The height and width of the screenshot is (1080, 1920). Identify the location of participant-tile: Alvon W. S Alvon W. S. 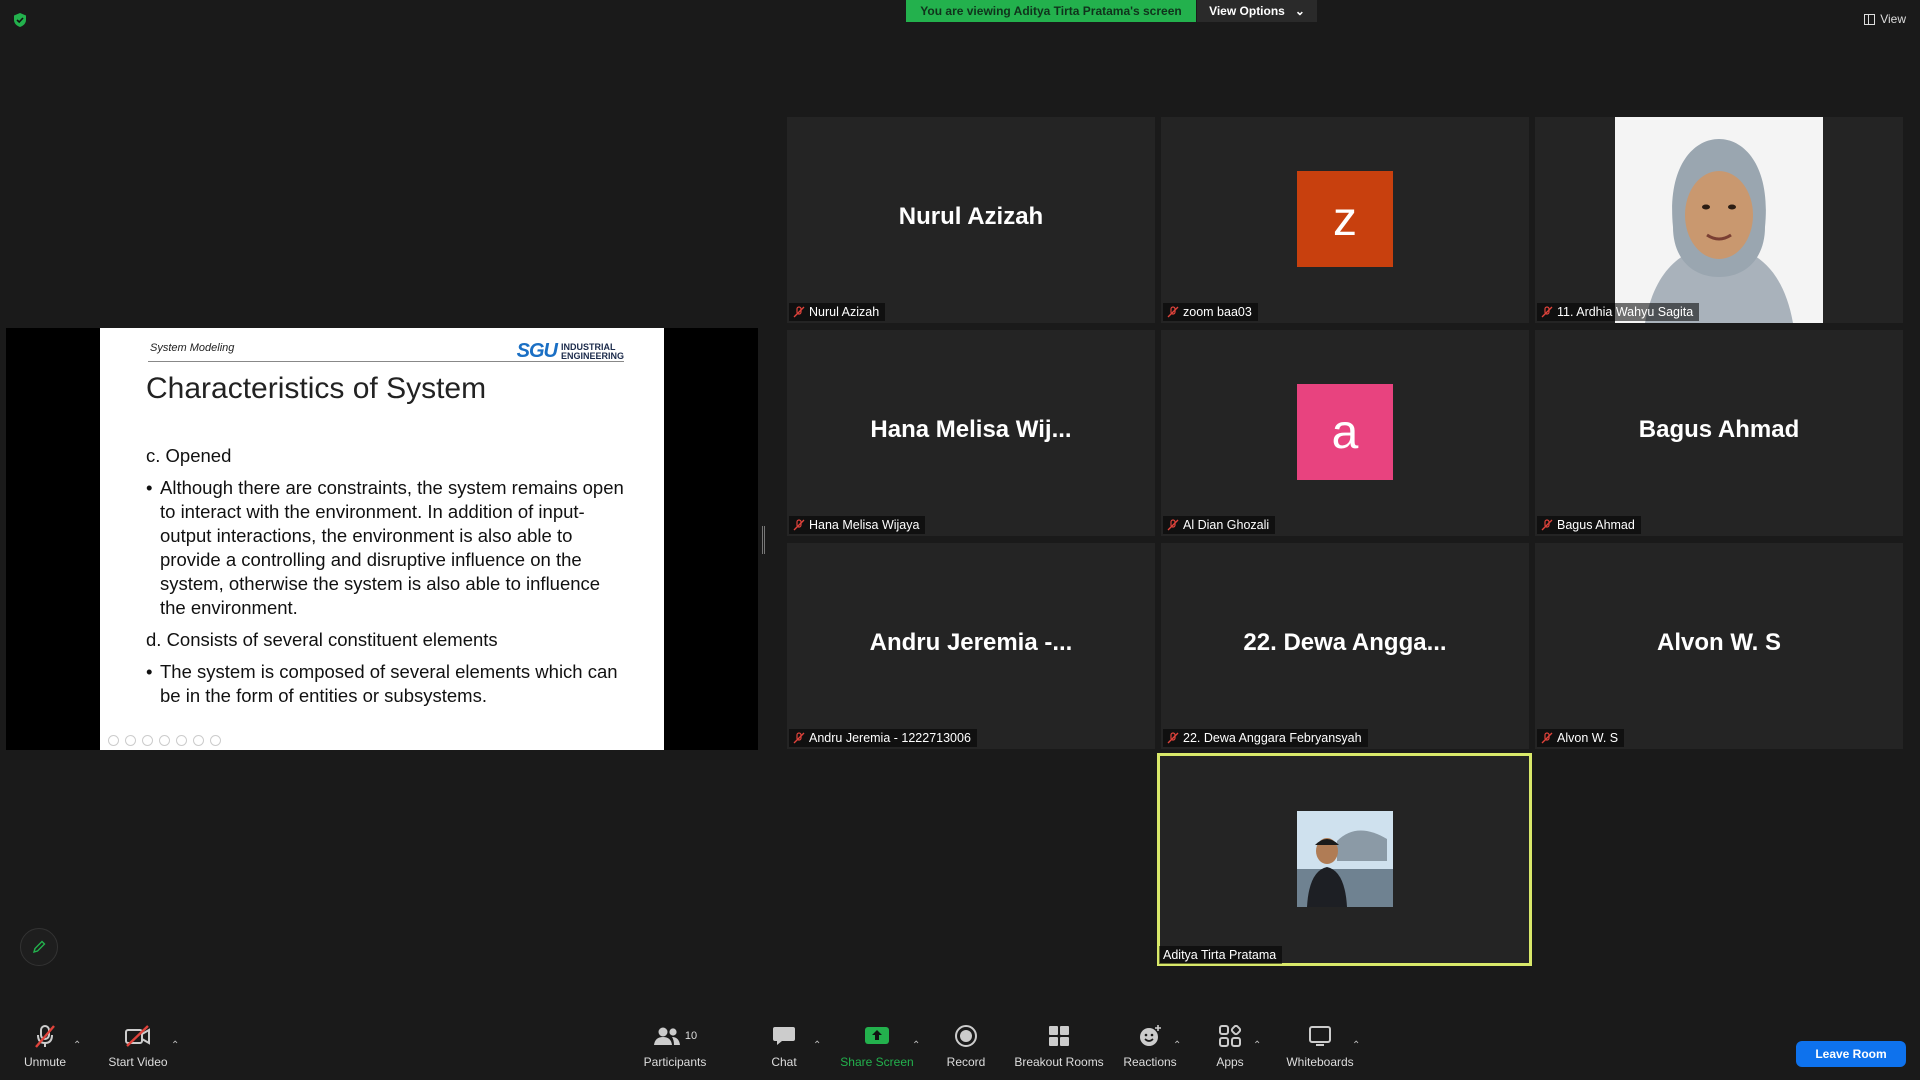
(1719, 646).